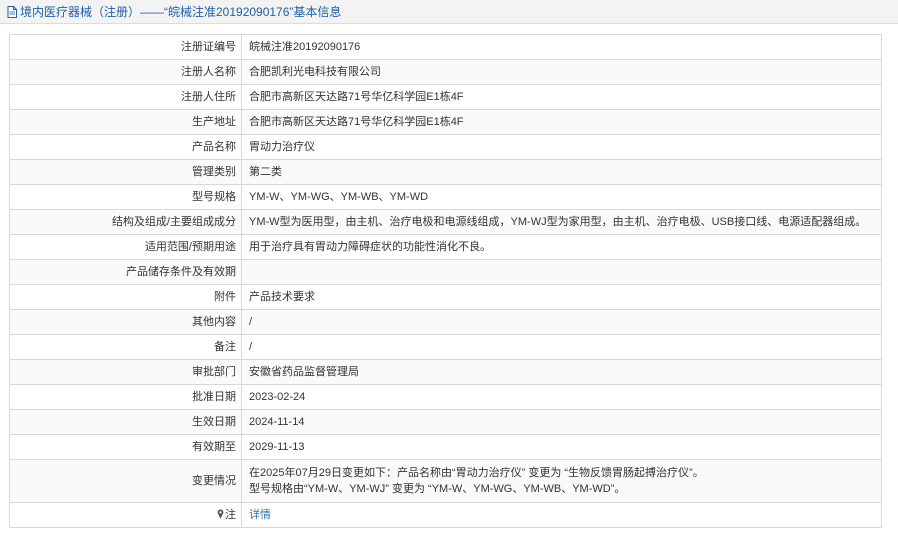 The width and height of the screenshot is (898, 552). I want to click on table-row: 注册人住所 合肥市高新区天达路71号华亿科学园E1栋4F, so click(445, 97).